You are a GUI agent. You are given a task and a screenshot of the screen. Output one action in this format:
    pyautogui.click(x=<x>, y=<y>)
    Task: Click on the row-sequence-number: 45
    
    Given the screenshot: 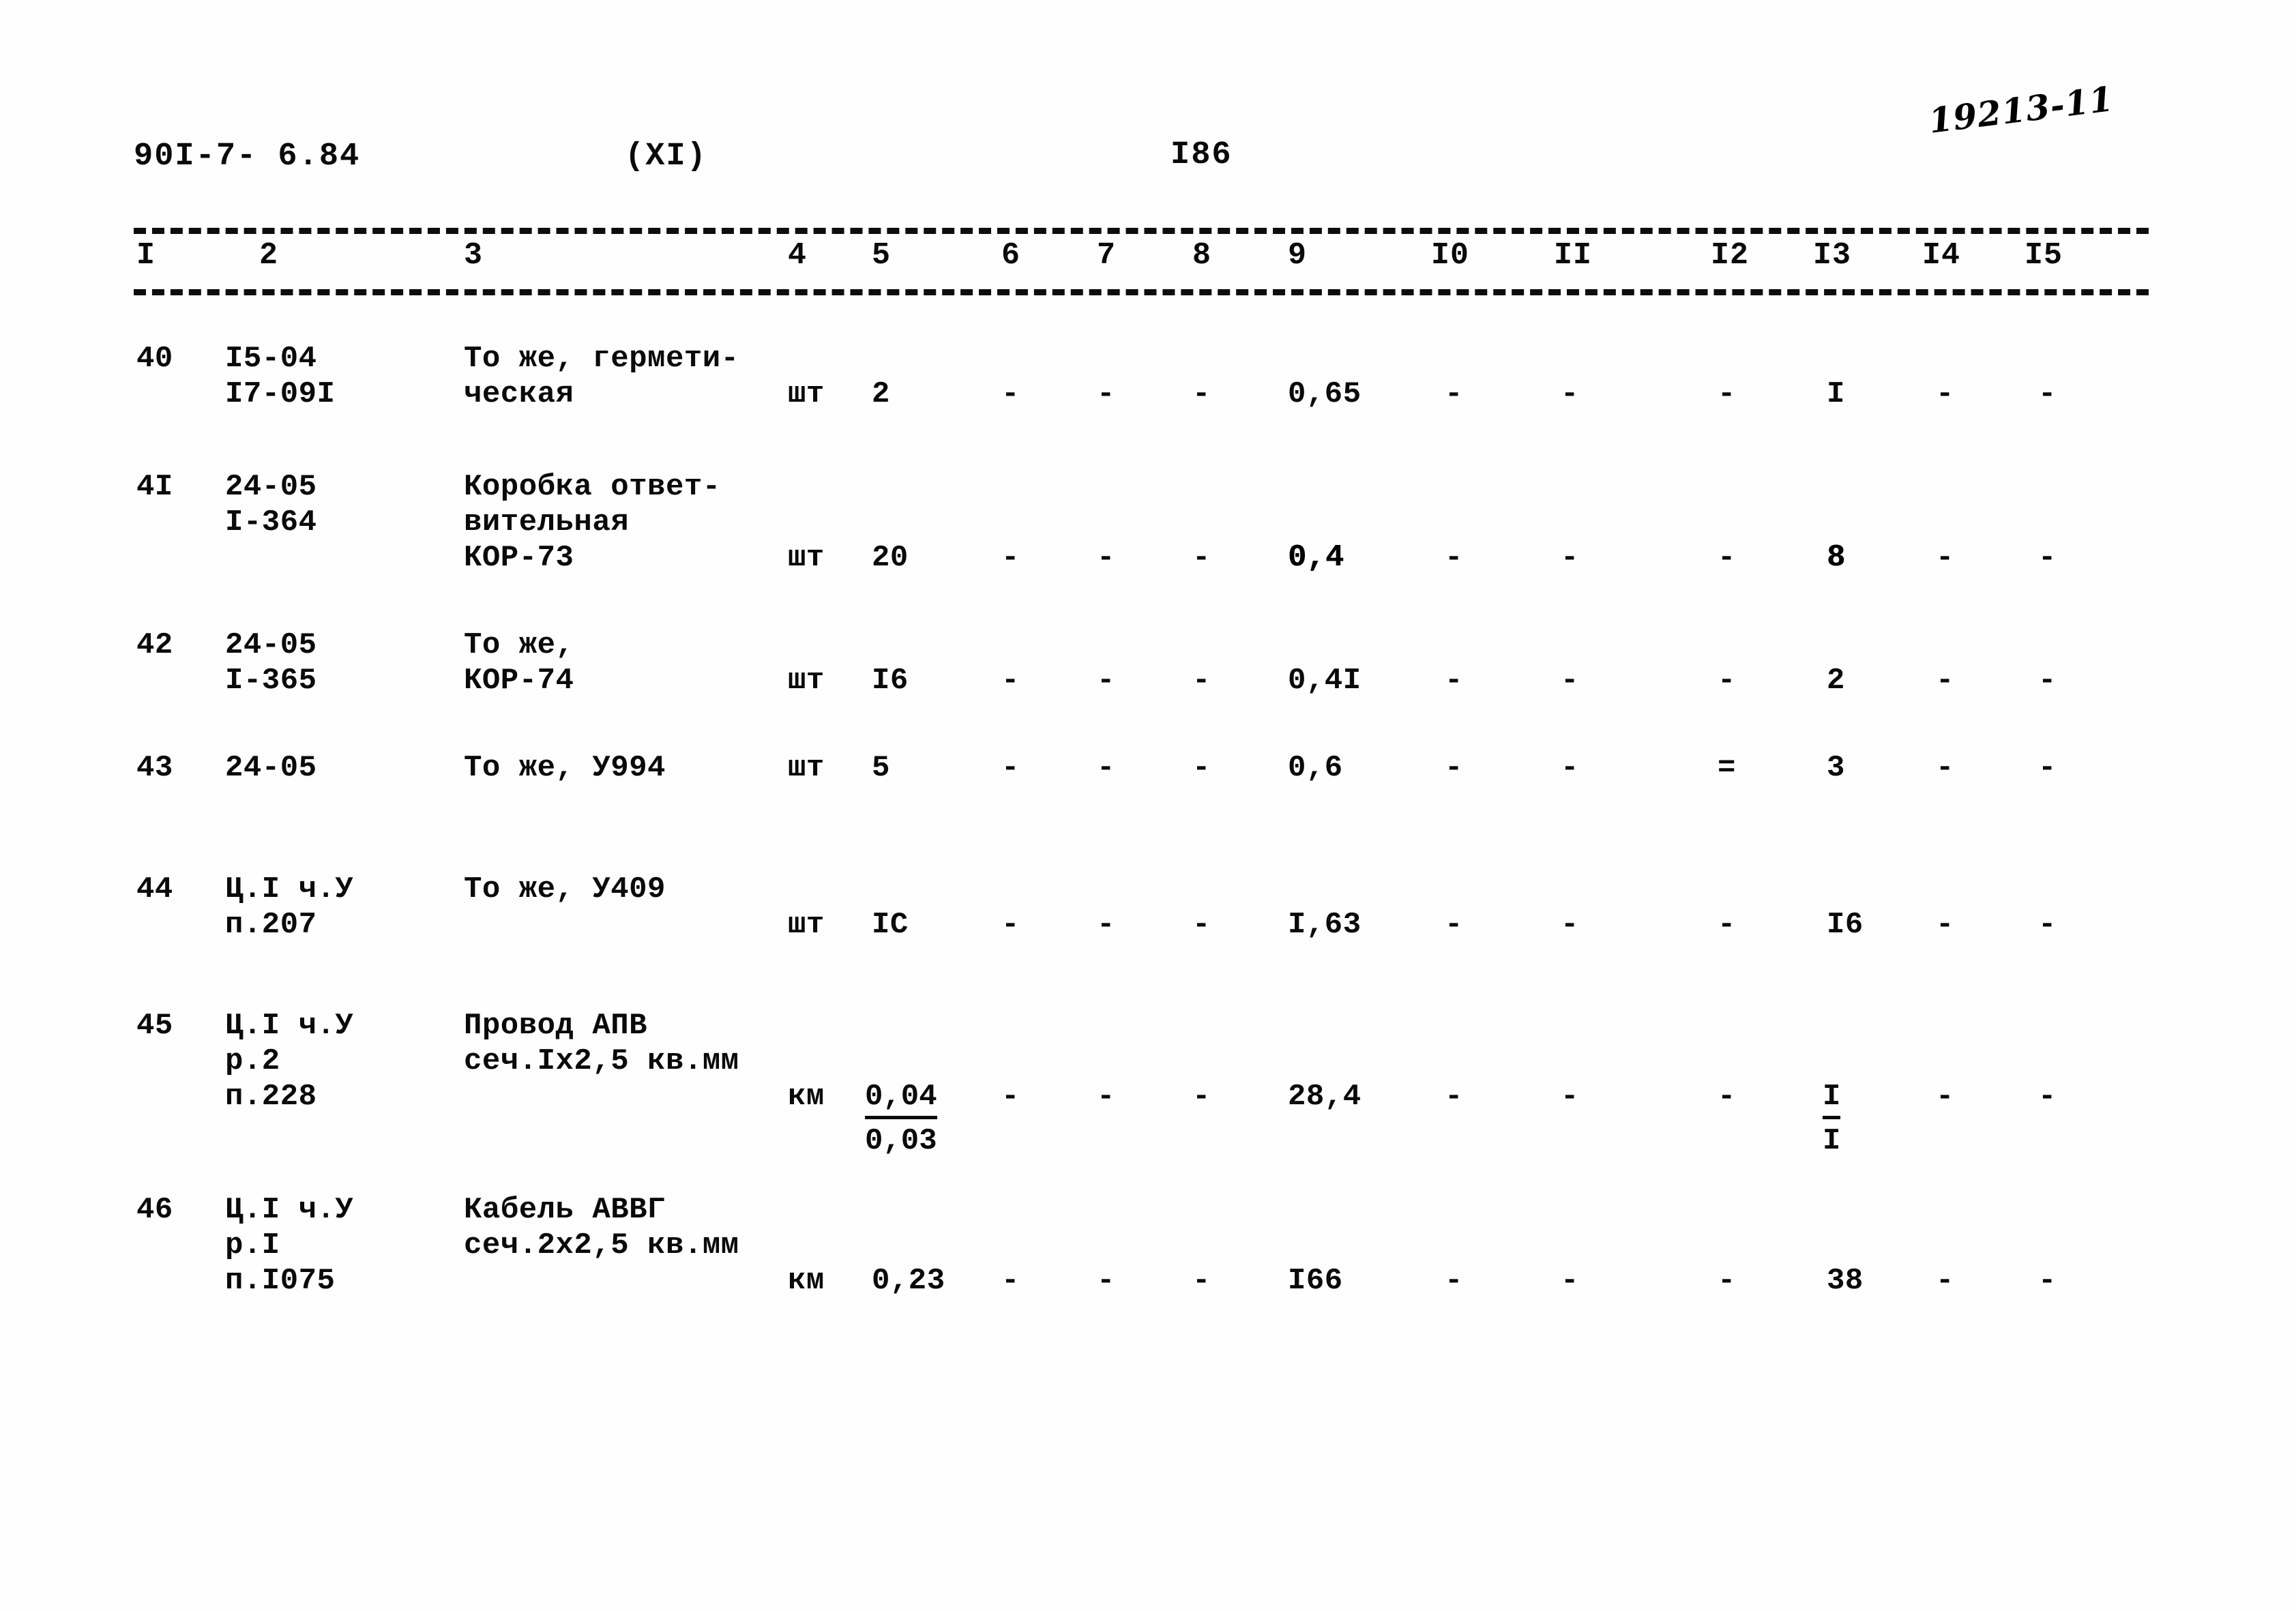 What is the action you would take?
    pyautogui.click(x=154, y=1026)
    